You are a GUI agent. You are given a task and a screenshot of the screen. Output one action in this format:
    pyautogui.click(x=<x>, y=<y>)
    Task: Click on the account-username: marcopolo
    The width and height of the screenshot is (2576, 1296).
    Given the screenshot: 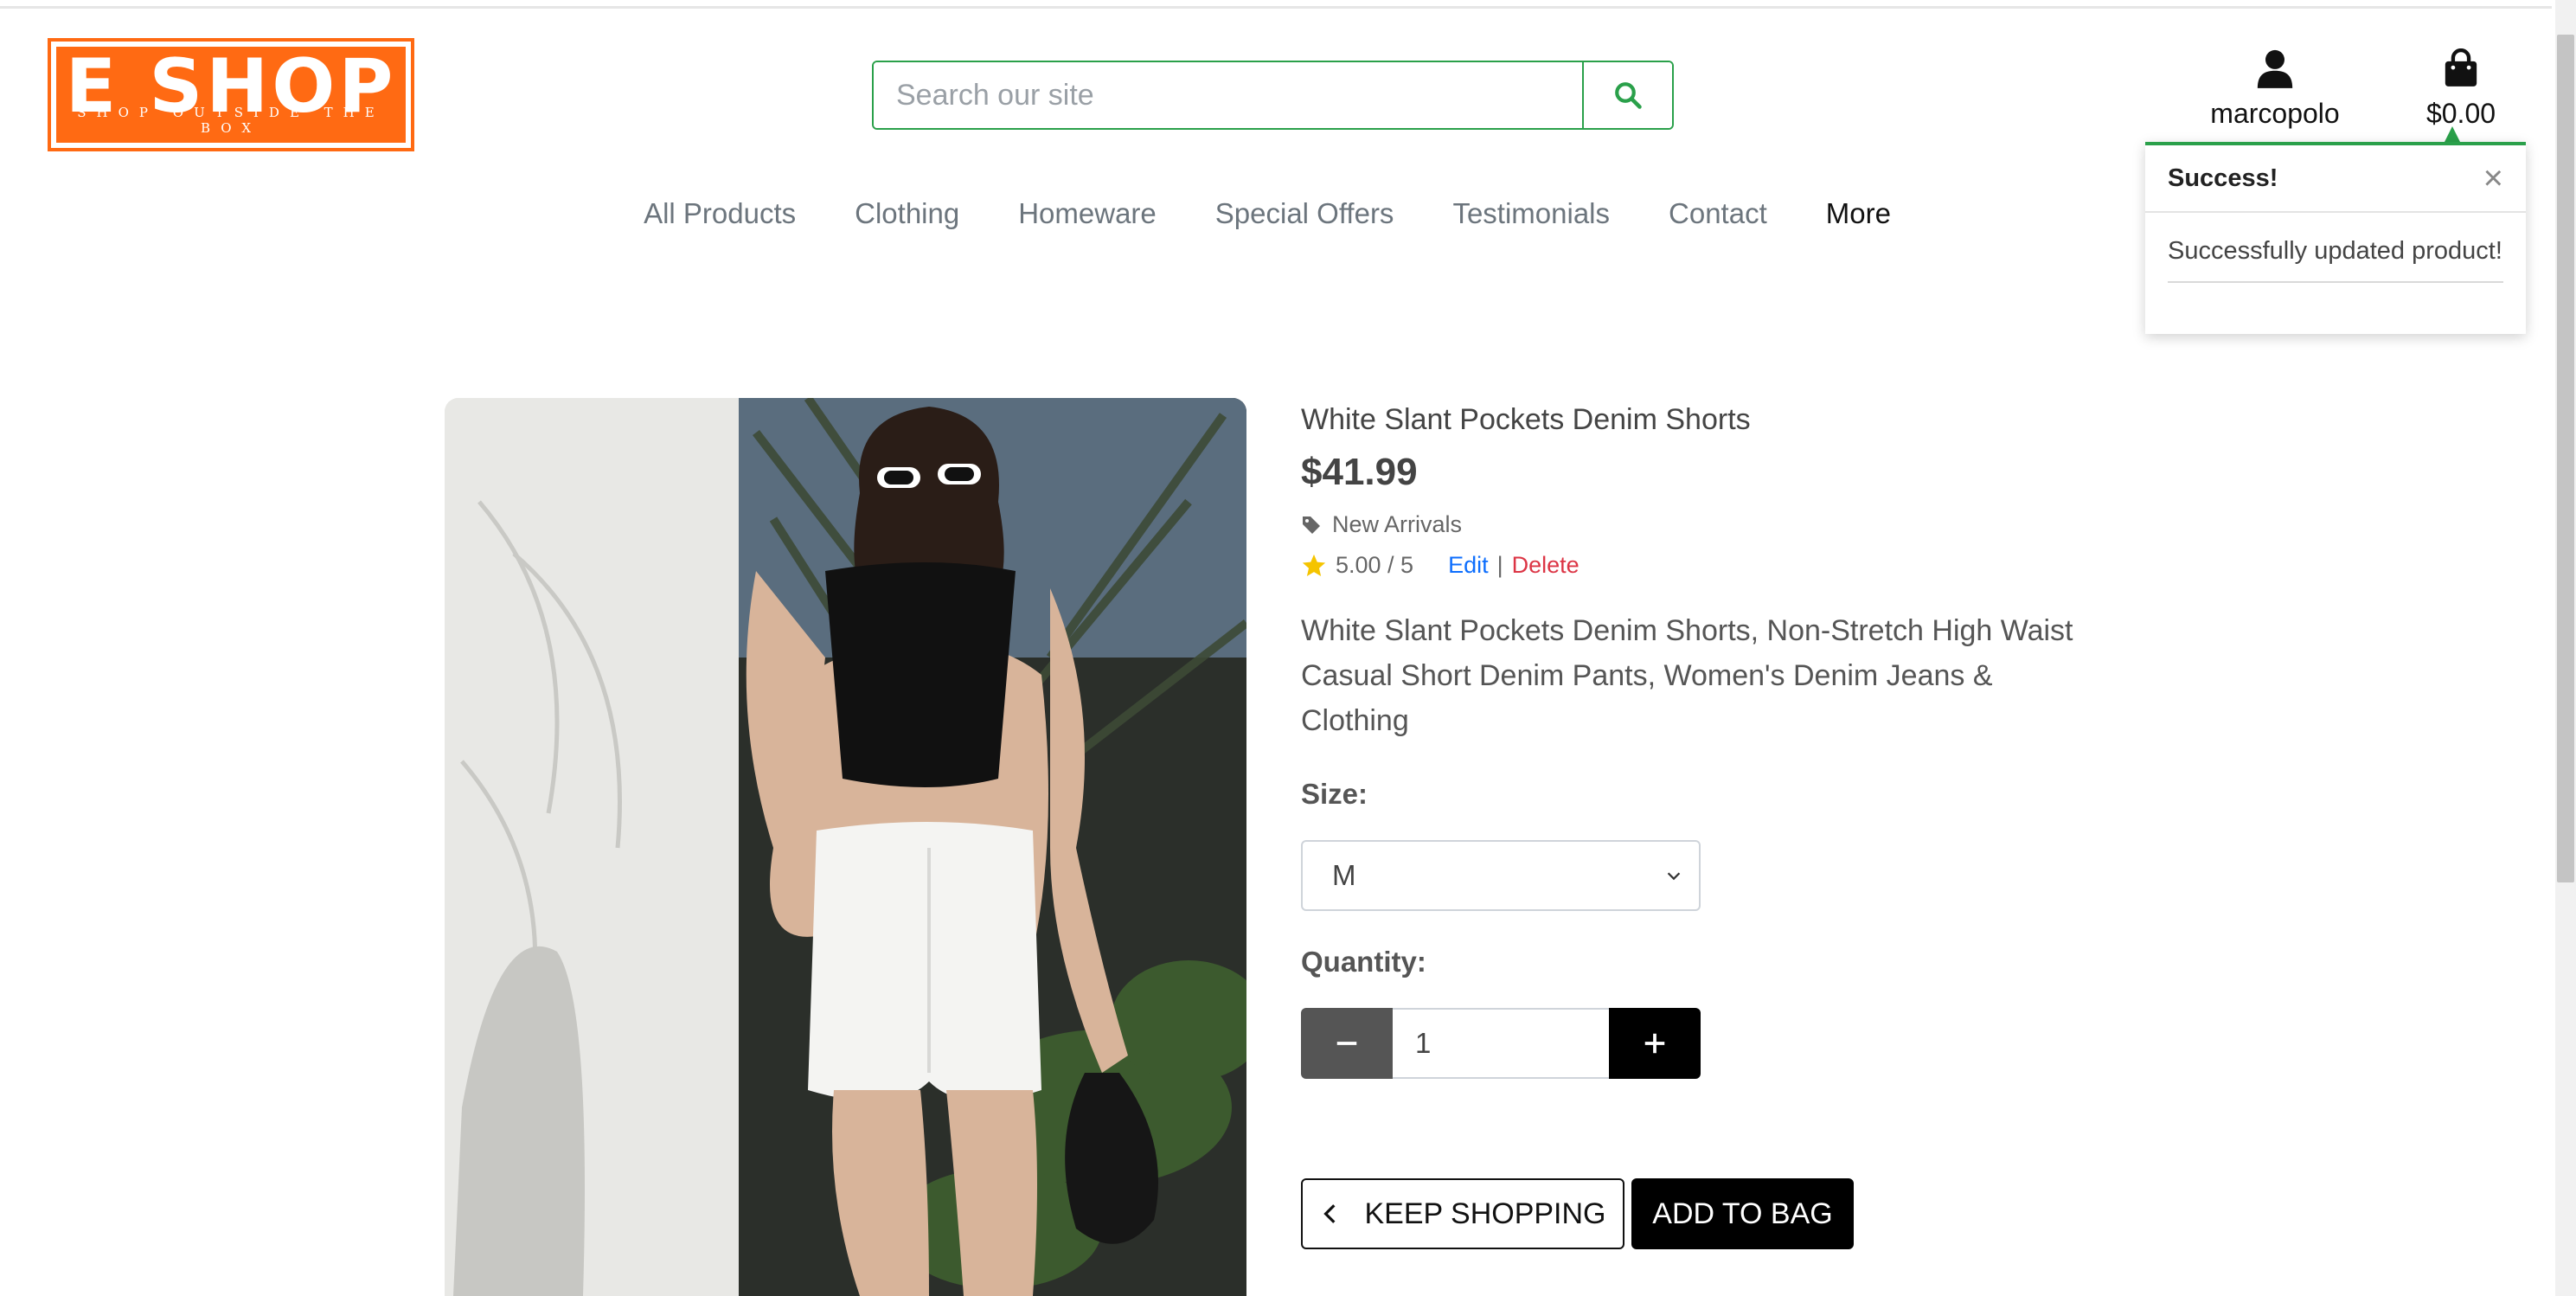 What is the action you would take?
    pyautogui.click(x=2275, y=114)
    